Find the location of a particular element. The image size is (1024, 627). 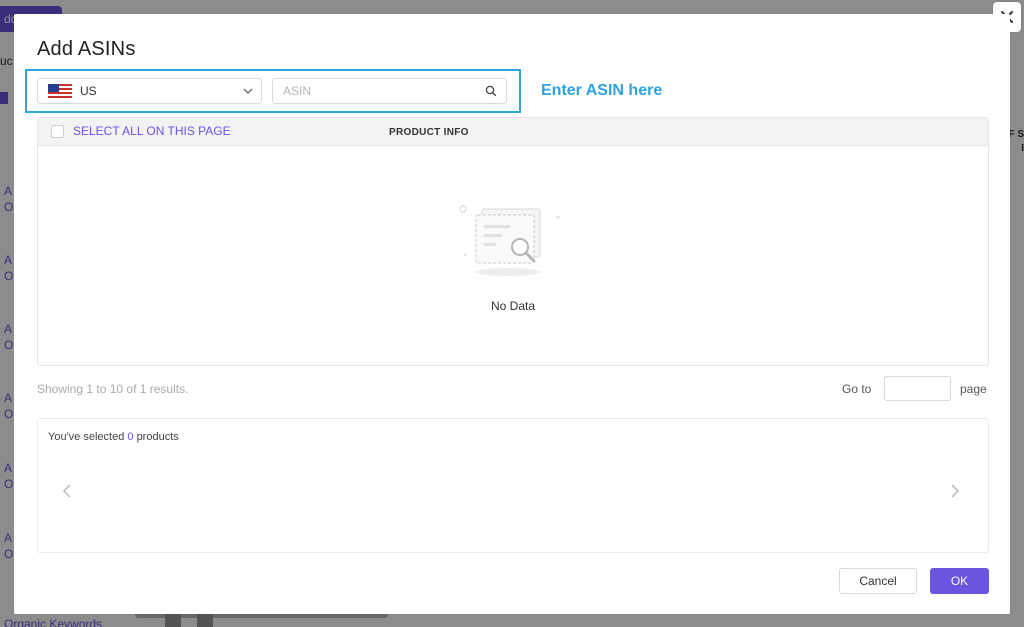

empty-data-icon is located at coordinates (509, 240).